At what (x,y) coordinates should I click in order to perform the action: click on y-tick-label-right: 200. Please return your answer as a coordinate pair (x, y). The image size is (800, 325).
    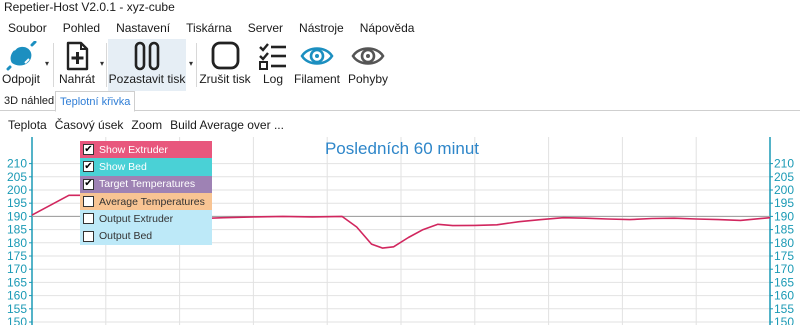
    Looking at the image, I should click on (784, 190).